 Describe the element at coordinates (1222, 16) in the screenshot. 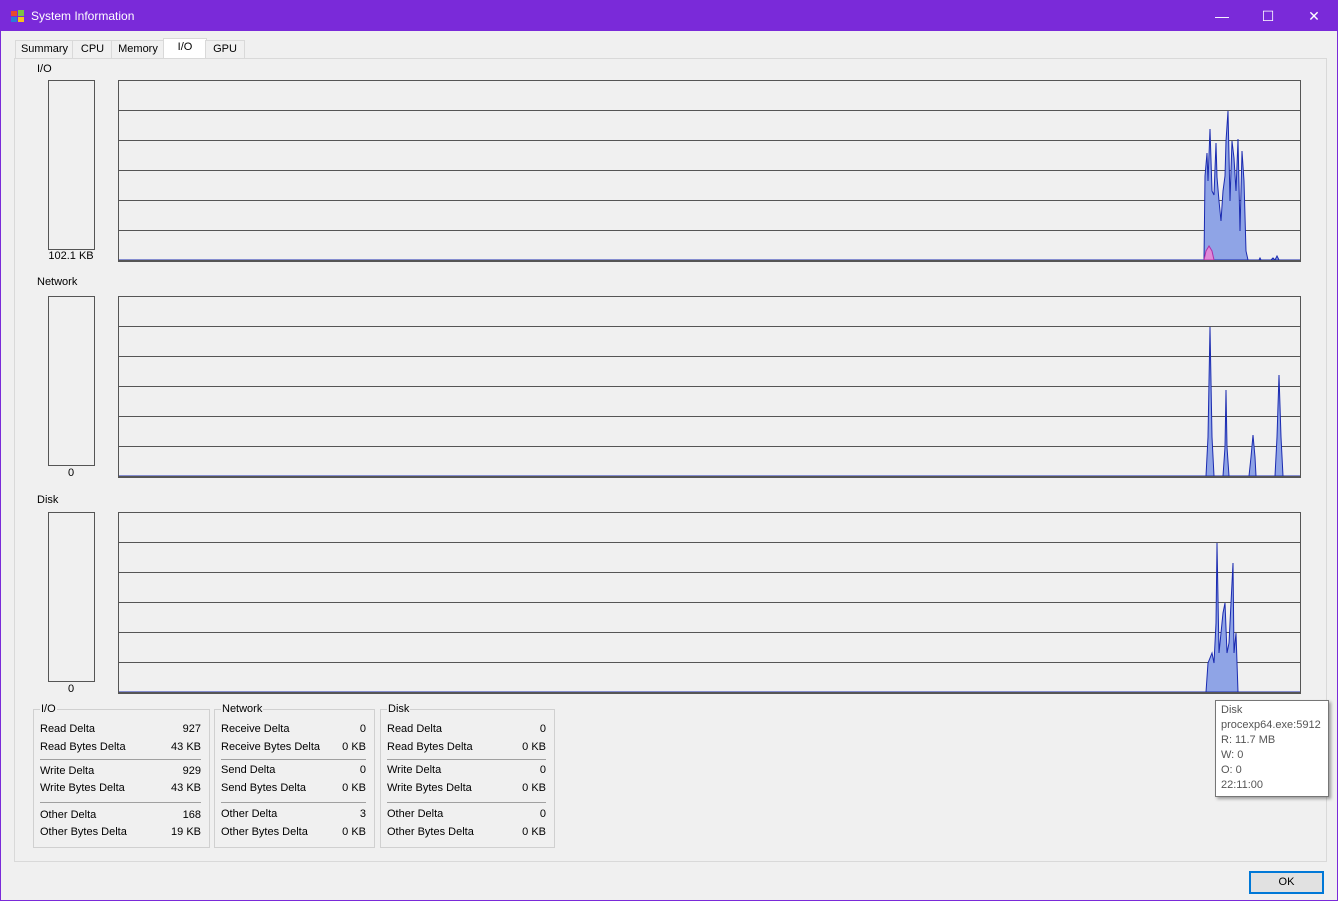

I see `minimize-button: —` at that location.